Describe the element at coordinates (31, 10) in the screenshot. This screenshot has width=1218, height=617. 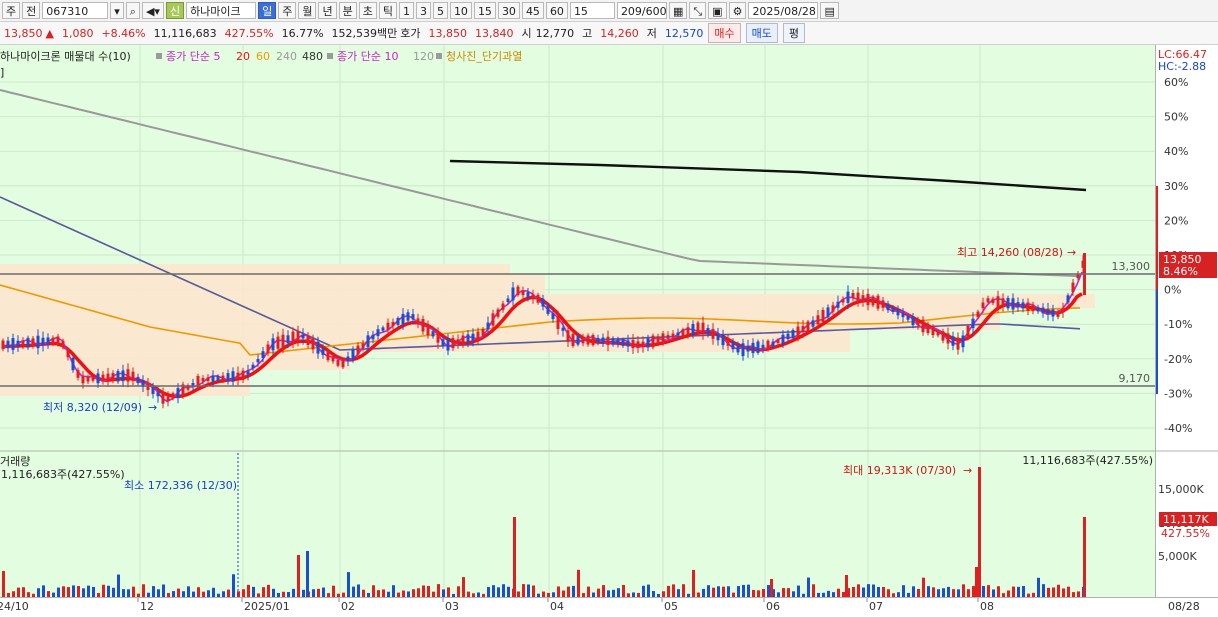
I see `prev-button: 전` at that location.